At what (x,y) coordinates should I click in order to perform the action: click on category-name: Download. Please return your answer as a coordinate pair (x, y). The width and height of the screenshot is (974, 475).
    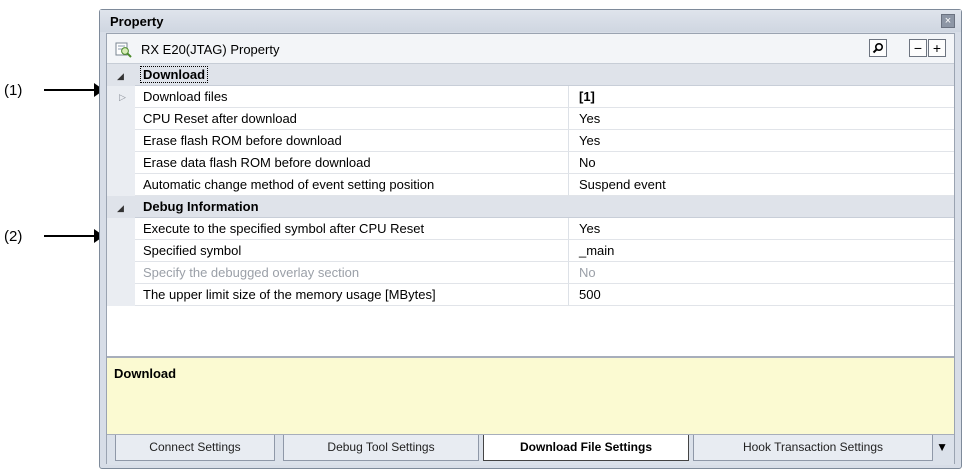
    Looking at the image, I should click on (544, 75).